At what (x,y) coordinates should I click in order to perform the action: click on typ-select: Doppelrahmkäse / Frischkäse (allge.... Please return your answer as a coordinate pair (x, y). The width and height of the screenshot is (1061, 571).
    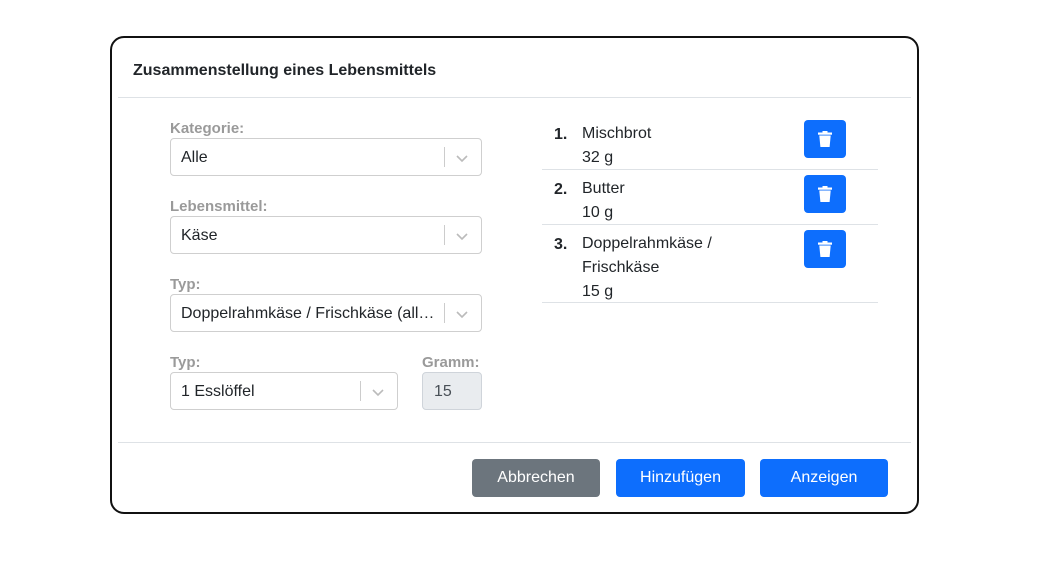
    Looking at the image, I should click on (326, 313).